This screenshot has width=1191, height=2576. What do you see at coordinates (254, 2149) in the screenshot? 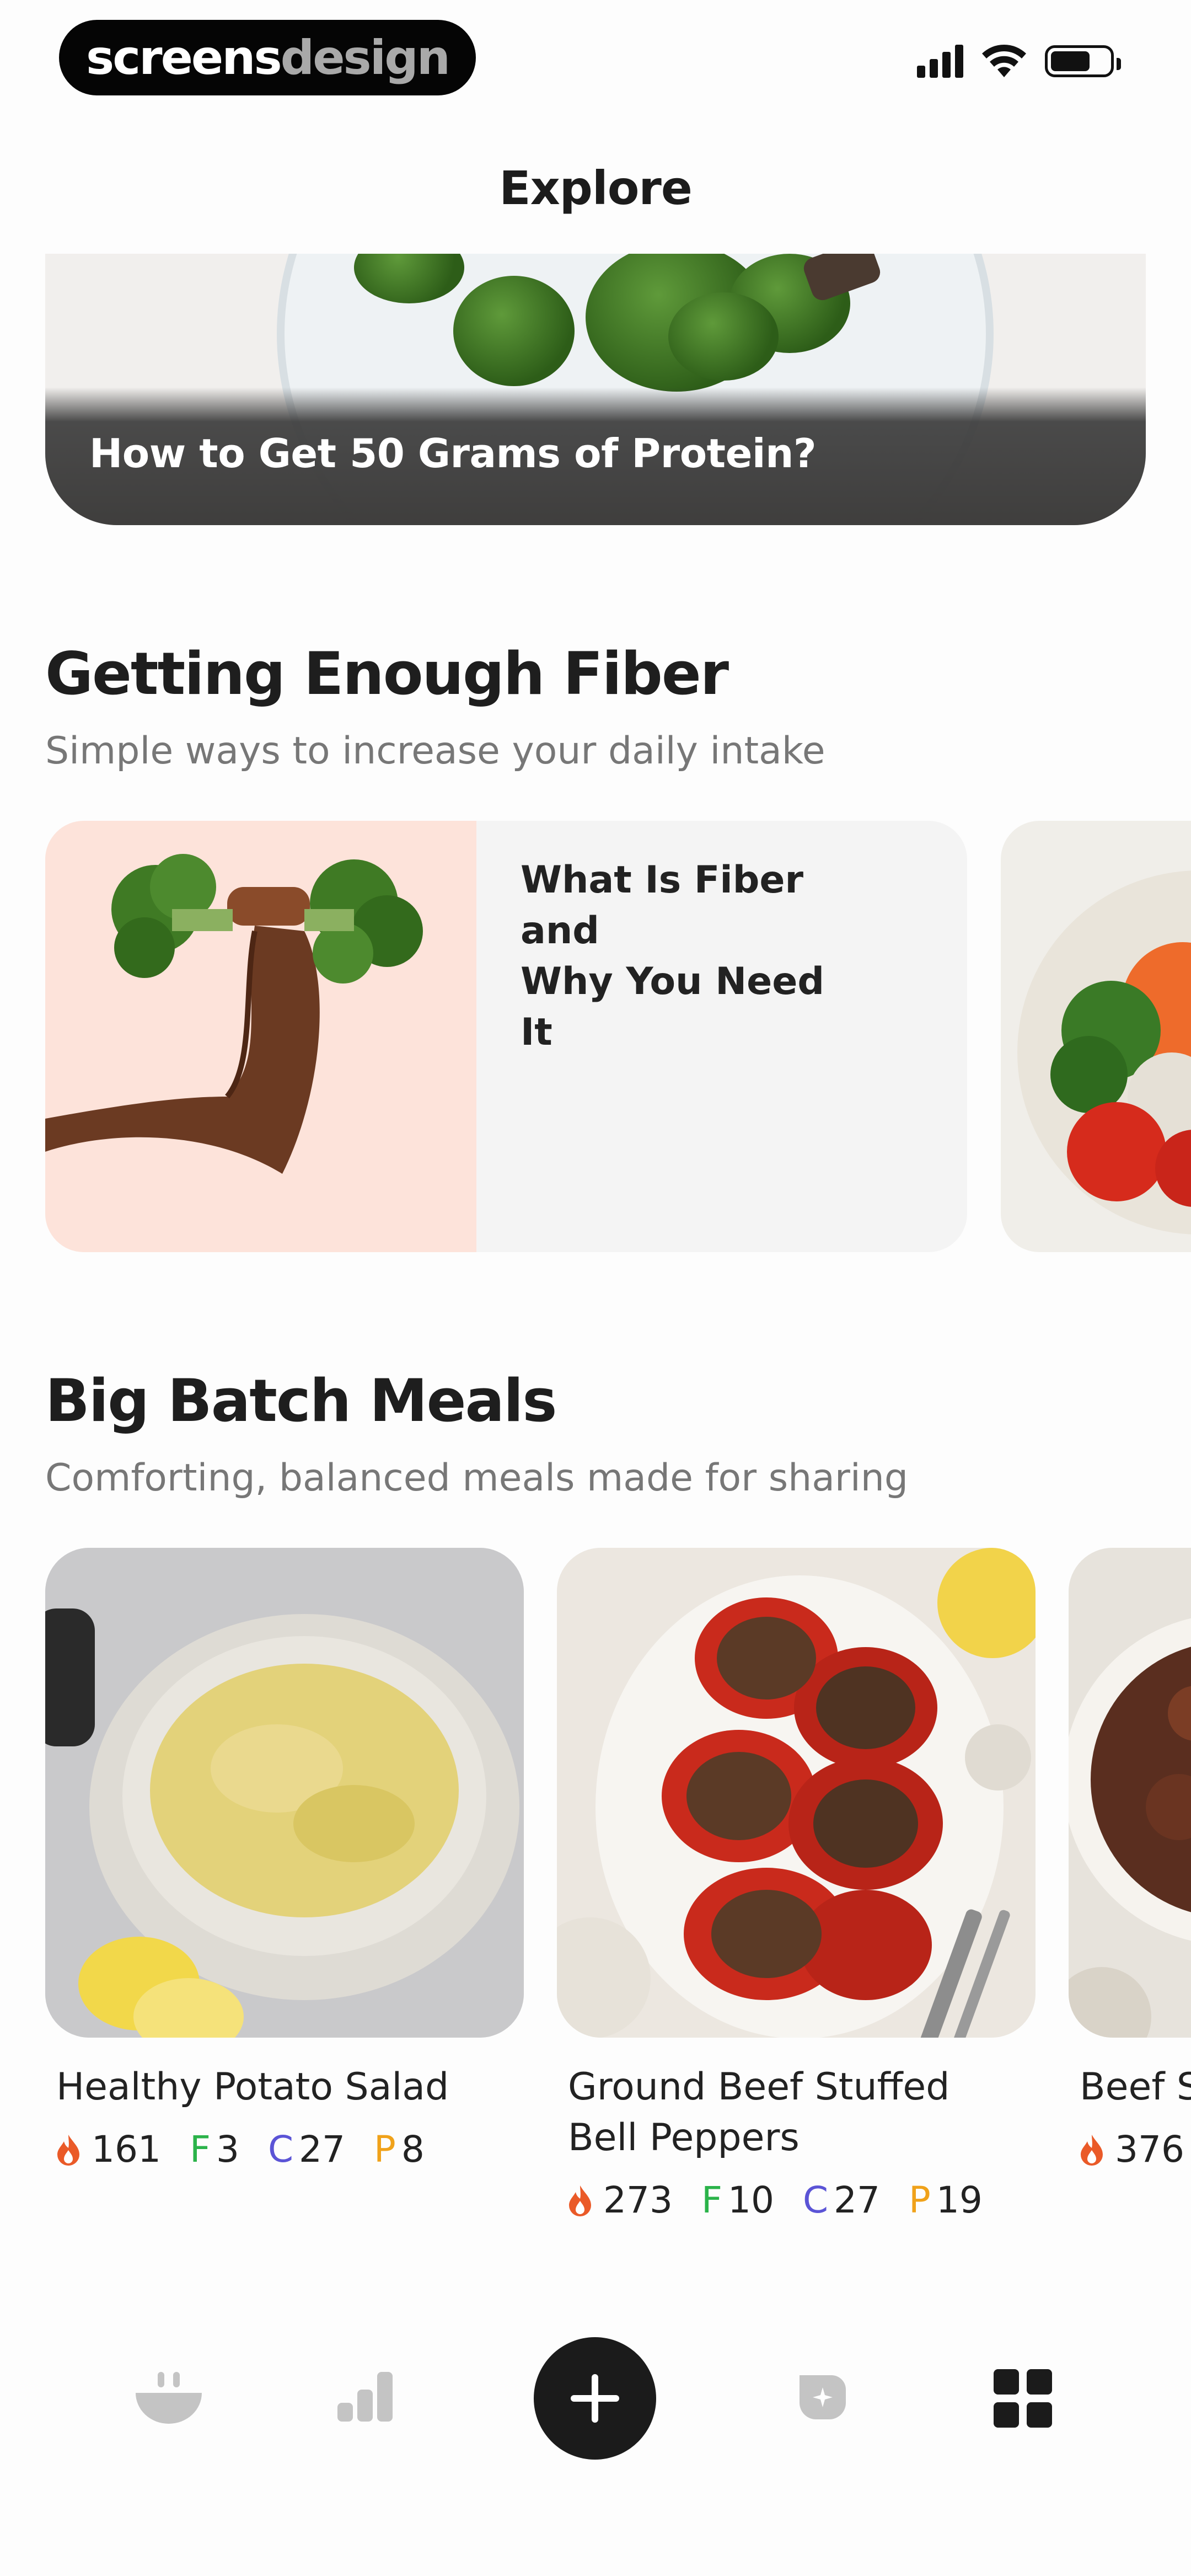
I see `macro-row: 161 F3 C 27 P8` at bounding box center [254, 2149].